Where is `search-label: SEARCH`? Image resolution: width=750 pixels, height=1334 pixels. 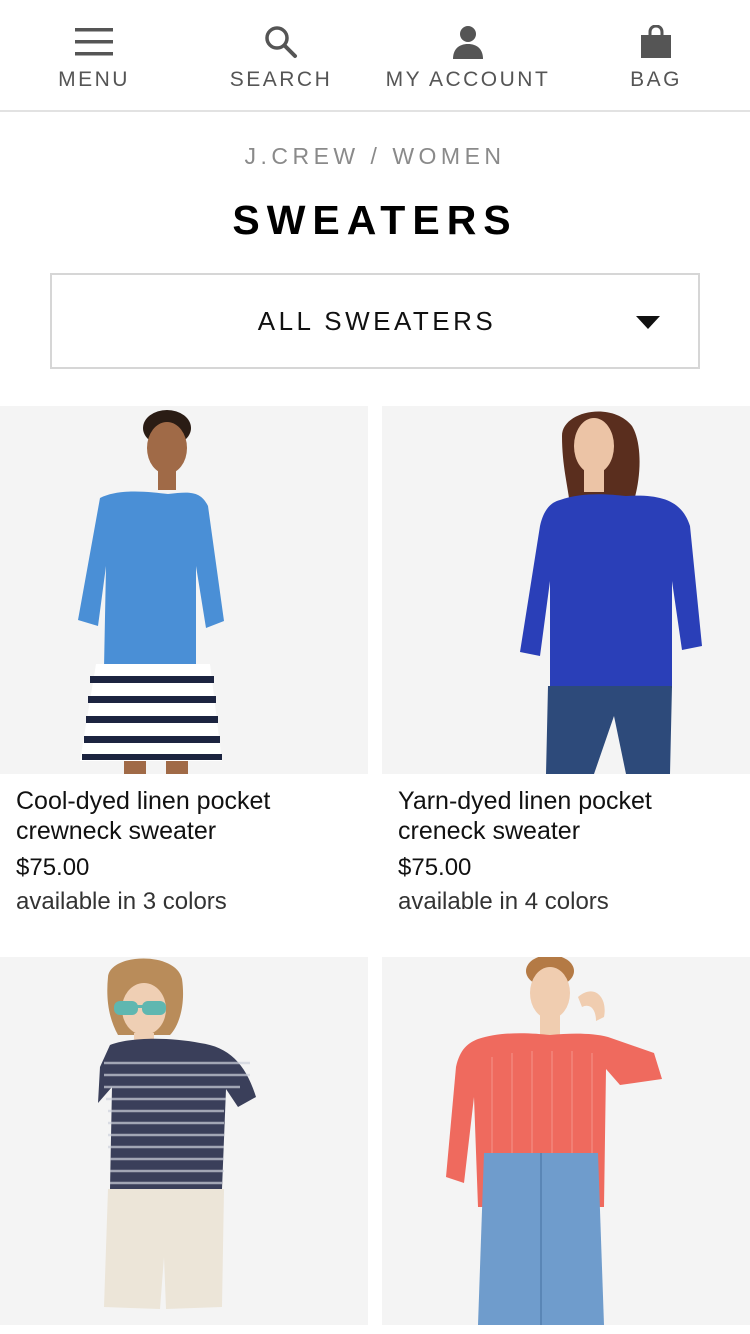
search-label: SEARCH is located at coordinates (281, 79).